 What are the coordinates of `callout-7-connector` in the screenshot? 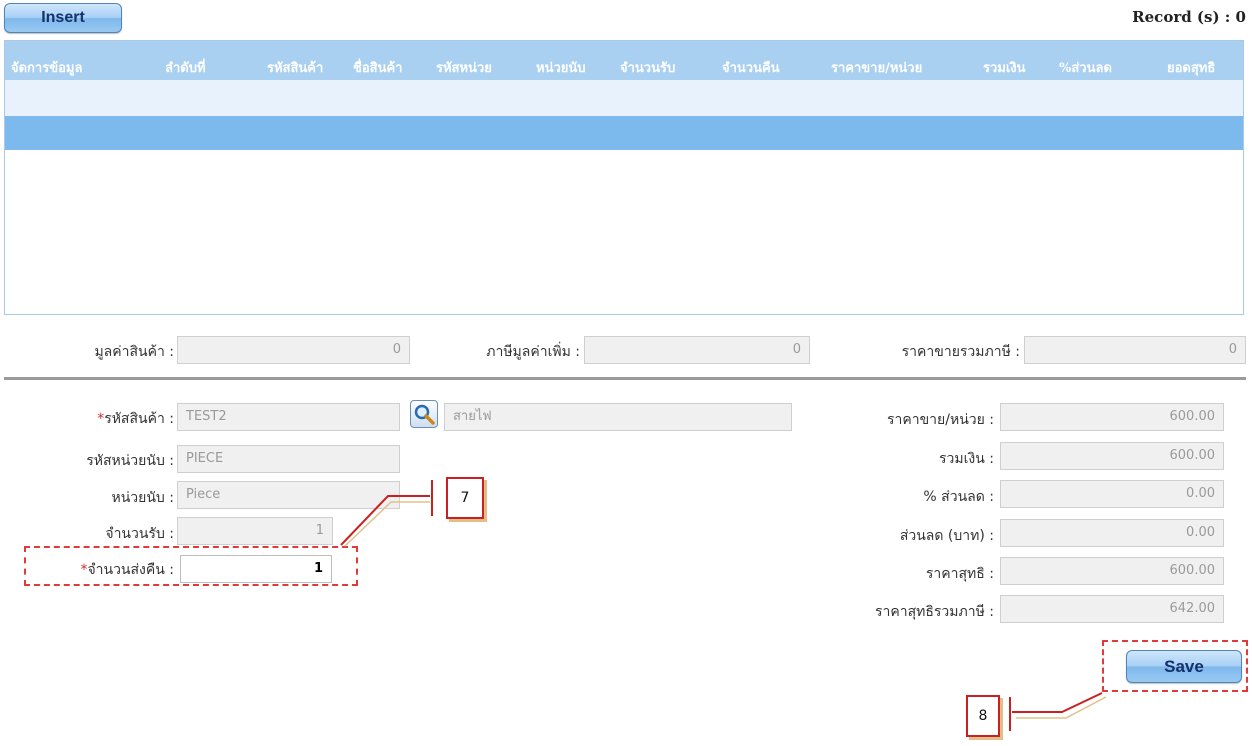 It's located at (386, 513).